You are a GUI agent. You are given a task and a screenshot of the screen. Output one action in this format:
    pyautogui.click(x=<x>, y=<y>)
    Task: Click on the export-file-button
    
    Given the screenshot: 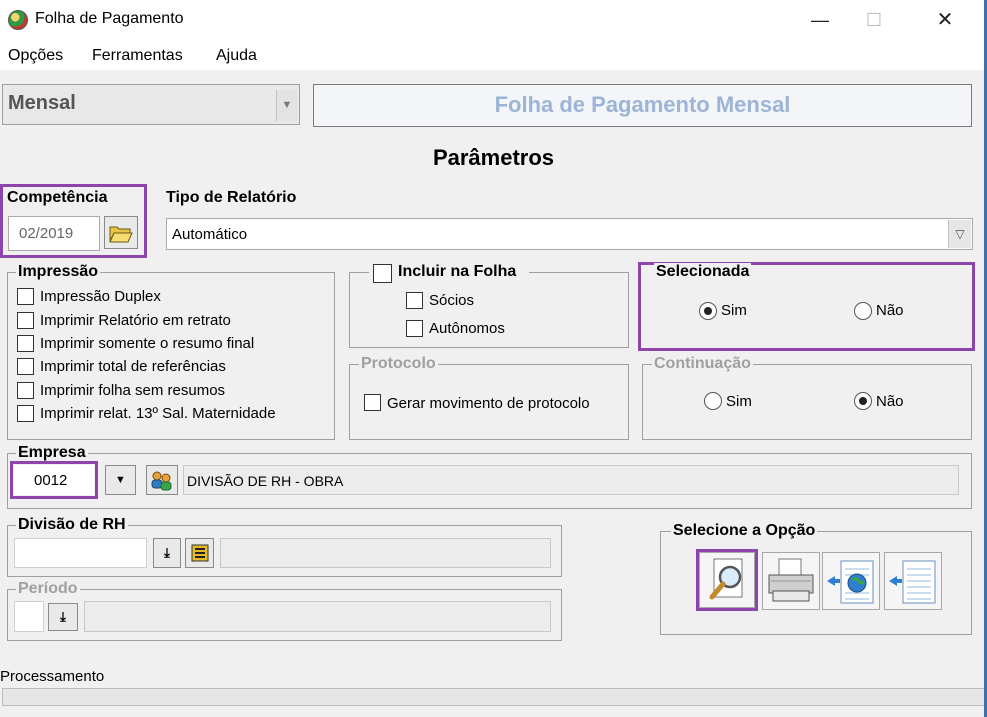 What is the action you would take?
    pyautogui.click(x=913, y=581)
    